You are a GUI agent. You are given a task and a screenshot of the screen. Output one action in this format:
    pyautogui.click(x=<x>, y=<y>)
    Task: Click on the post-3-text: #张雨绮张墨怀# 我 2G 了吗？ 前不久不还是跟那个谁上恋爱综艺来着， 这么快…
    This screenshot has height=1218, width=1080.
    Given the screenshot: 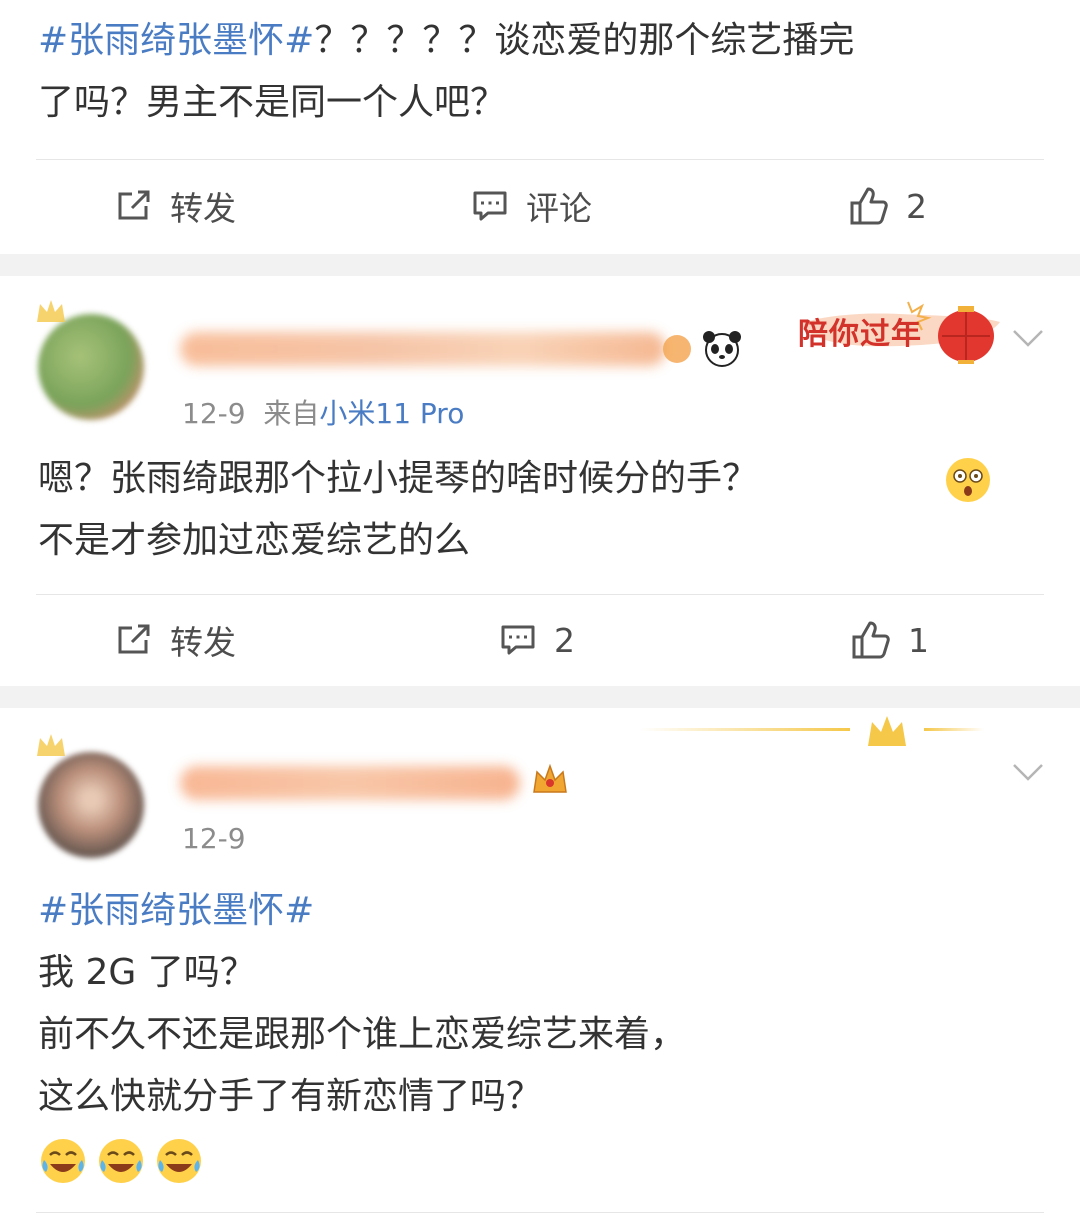 What is the action you would take?
    pyautogui.click(x=362, y=1003)
    